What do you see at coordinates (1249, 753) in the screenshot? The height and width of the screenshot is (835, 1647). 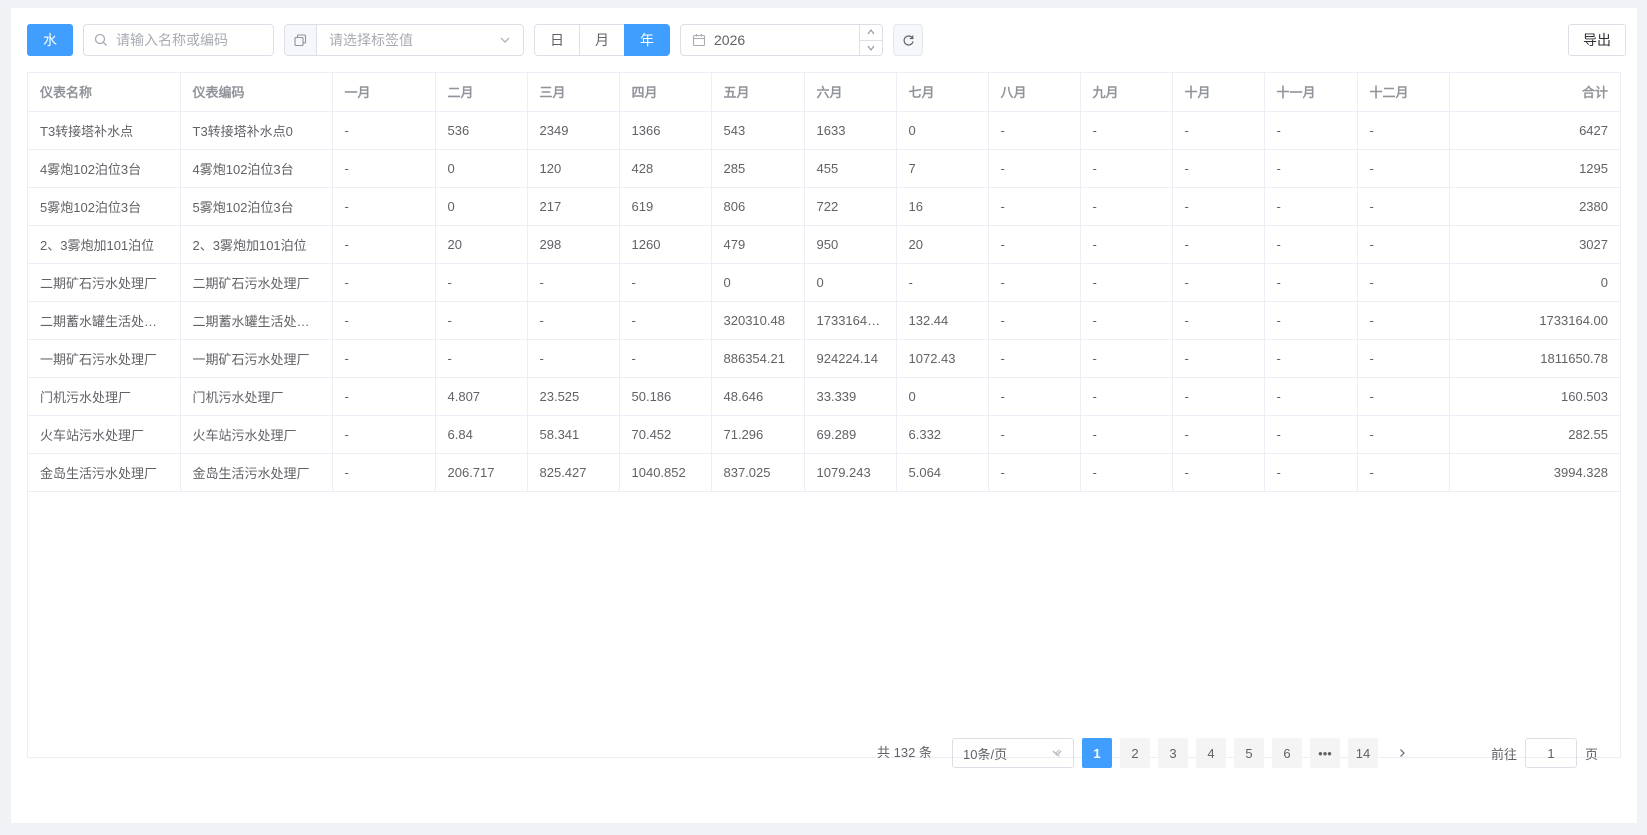 I see `page-number-button: 5` at bounding box center [1249, 753].